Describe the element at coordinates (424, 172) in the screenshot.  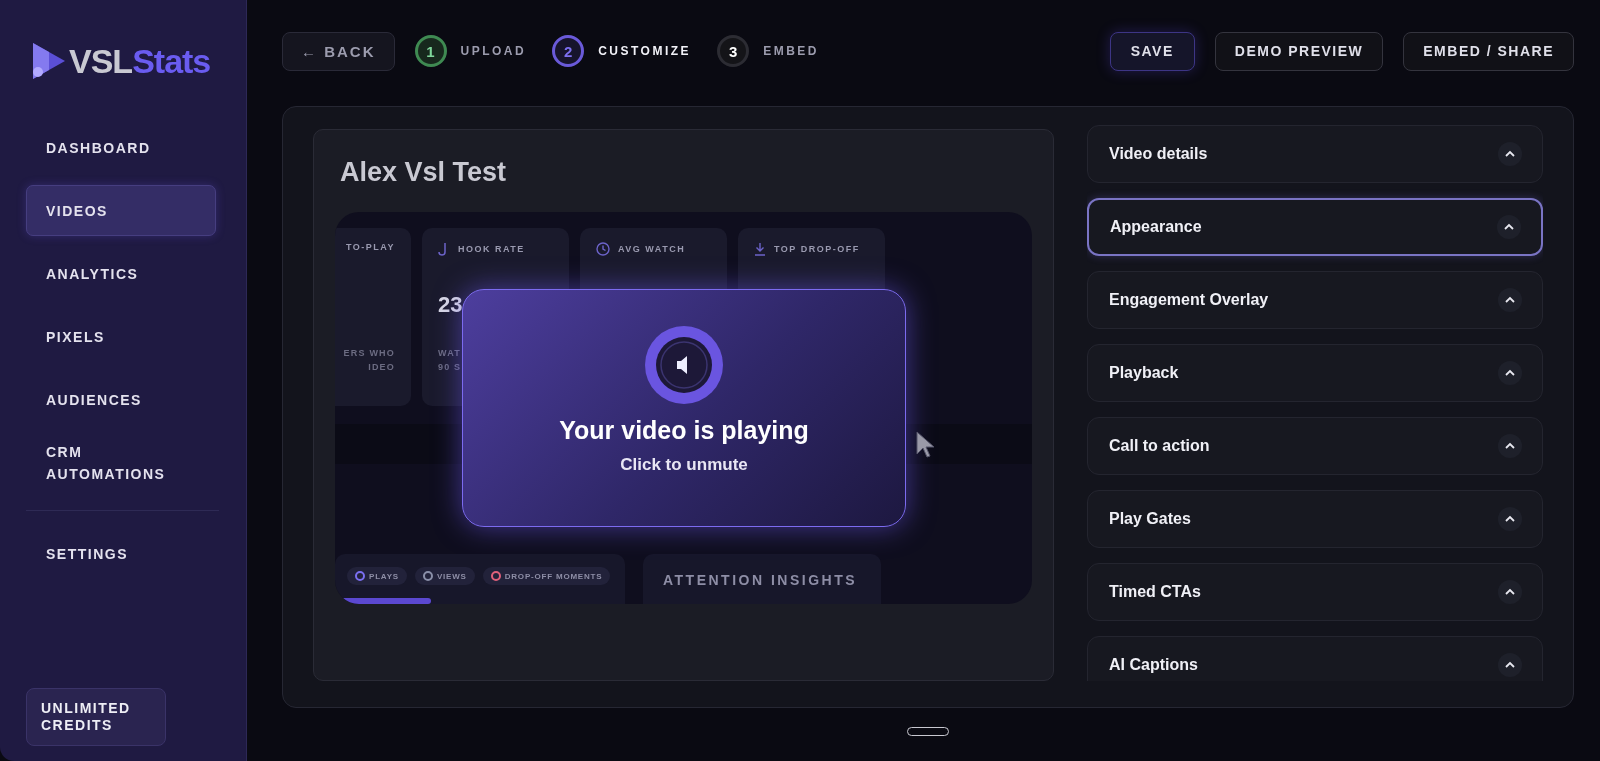
I see `video-title: Alex Vsl Test` at that location.